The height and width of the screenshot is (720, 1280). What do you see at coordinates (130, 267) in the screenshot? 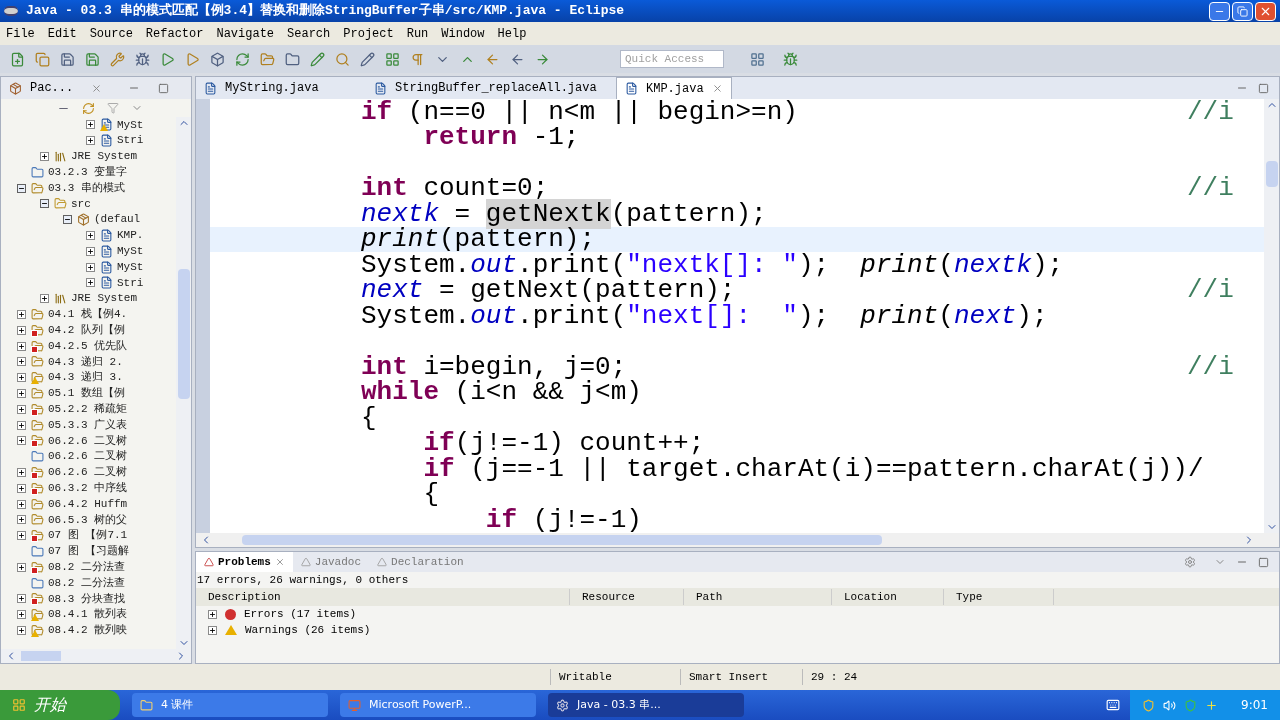
I see `tree-item: MySt` at bounding box center [130, 267].